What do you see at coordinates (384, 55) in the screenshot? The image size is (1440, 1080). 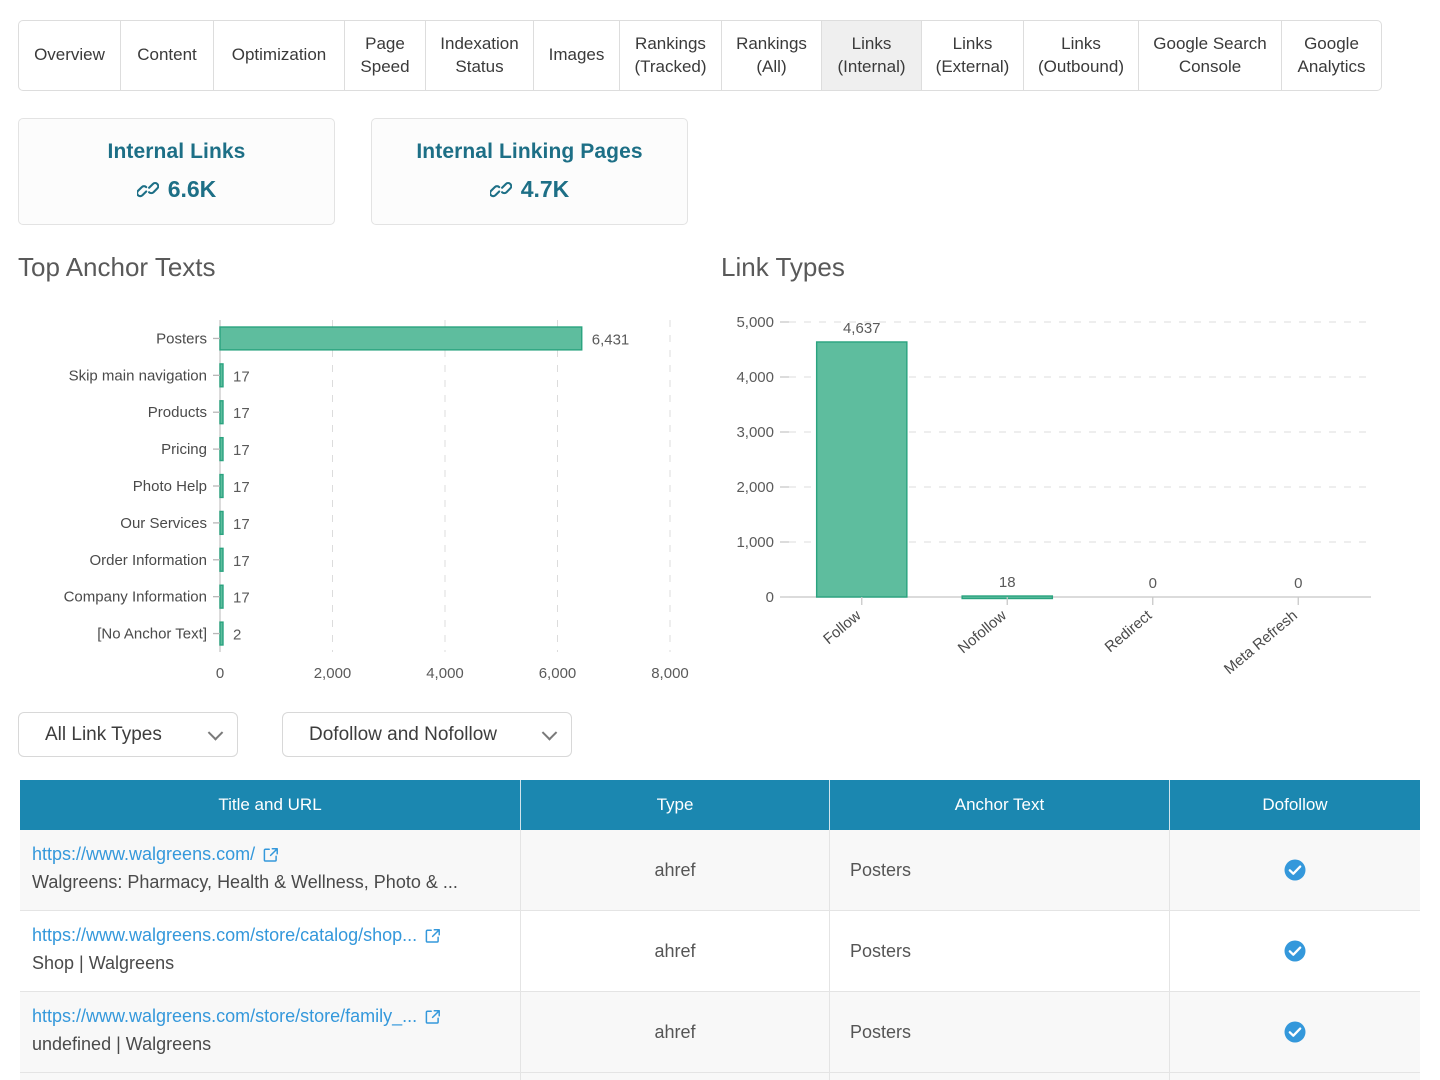 I see `tab-page-speed: Page Speed` at bounding box center [384, 55].